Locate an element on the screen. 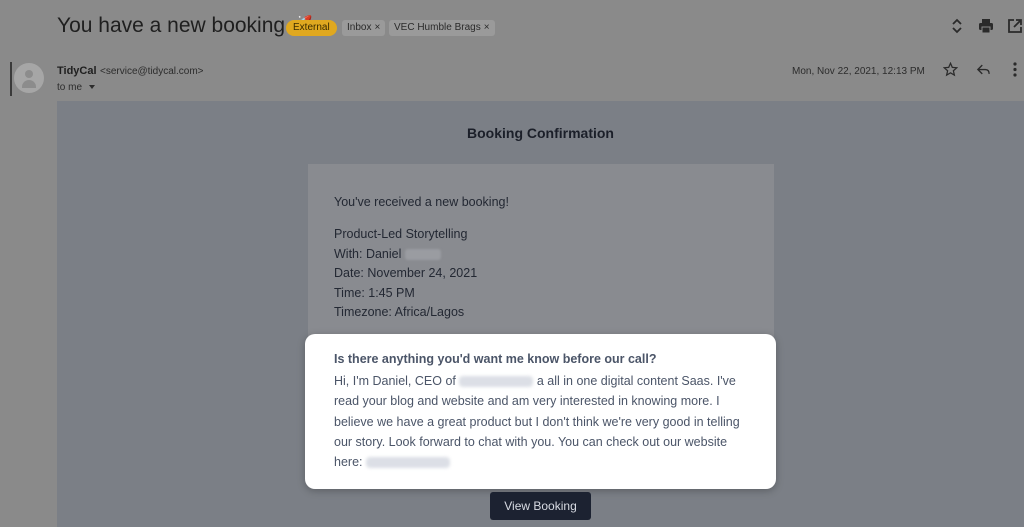  chevron-down-icon is located at coordinates (91, 87).